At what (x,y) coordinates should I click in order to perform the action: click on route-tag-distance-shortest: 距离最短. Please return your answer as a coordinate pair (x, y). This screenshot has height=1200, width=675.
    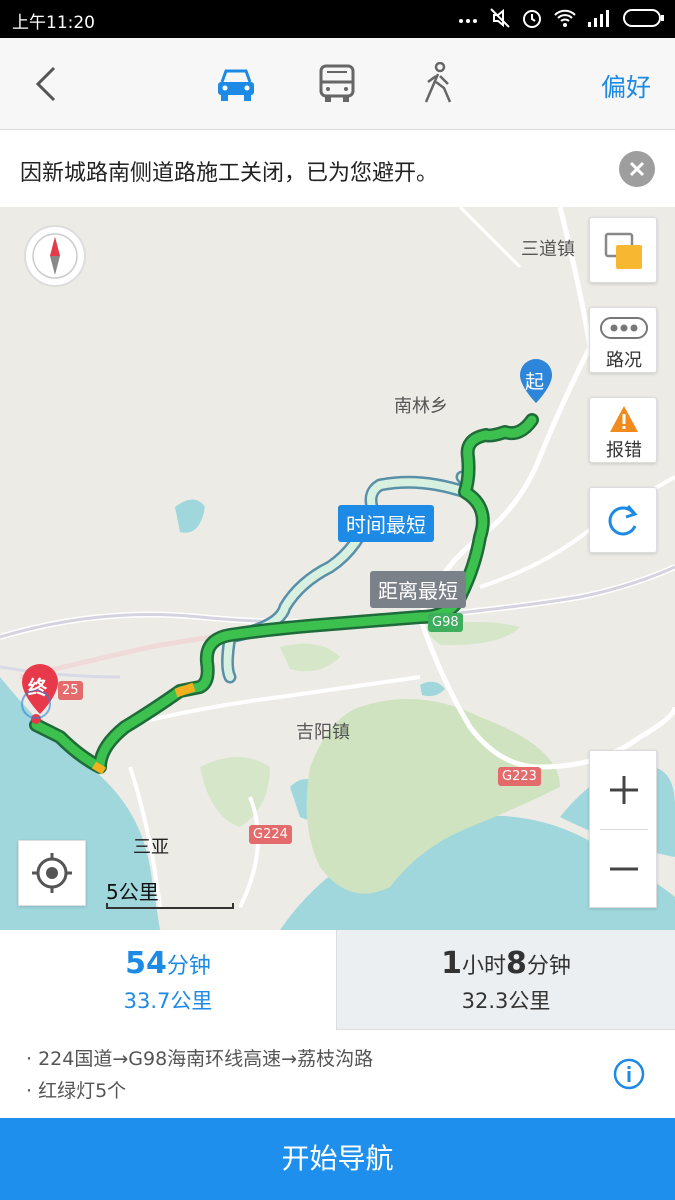
    Looking at the image, I should click on (418, 589).